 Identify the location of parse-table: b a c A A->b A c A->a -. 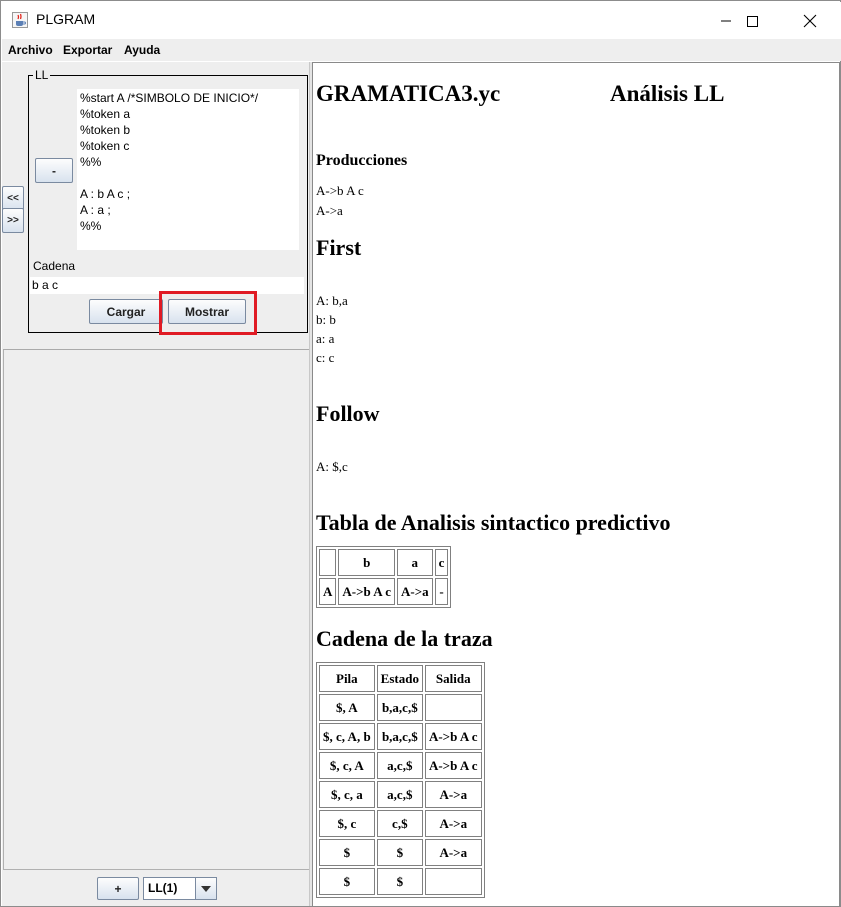
(384, 577).